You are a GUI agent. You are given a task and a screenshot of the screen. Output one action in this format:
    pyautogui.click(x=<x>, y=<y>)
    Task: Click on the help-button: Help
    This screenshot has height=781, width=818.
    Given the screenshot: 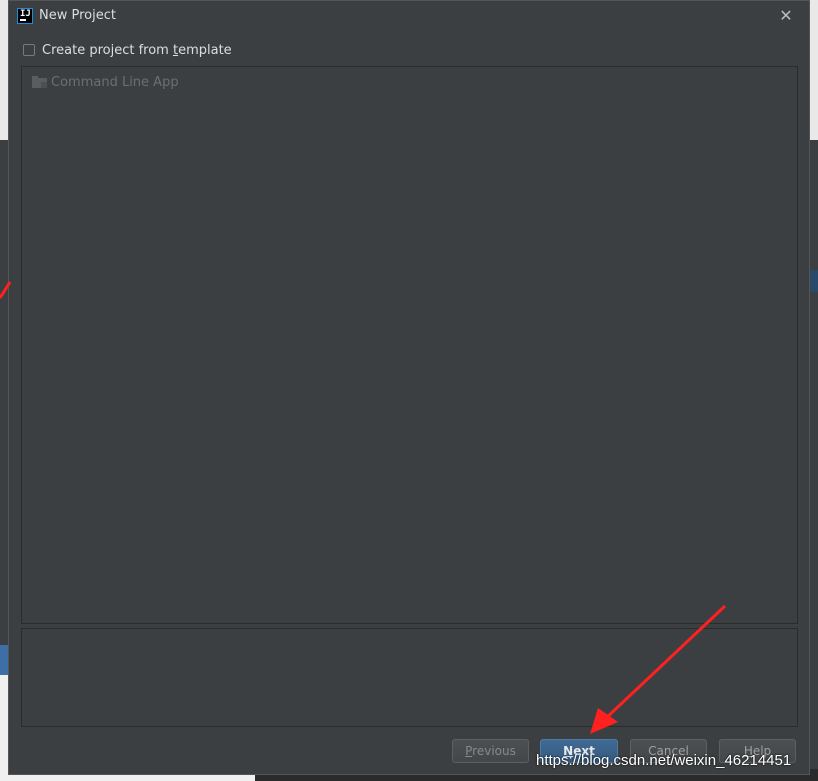 What is the action you would take?
    pyautogui.click(x=757, y=751)
    